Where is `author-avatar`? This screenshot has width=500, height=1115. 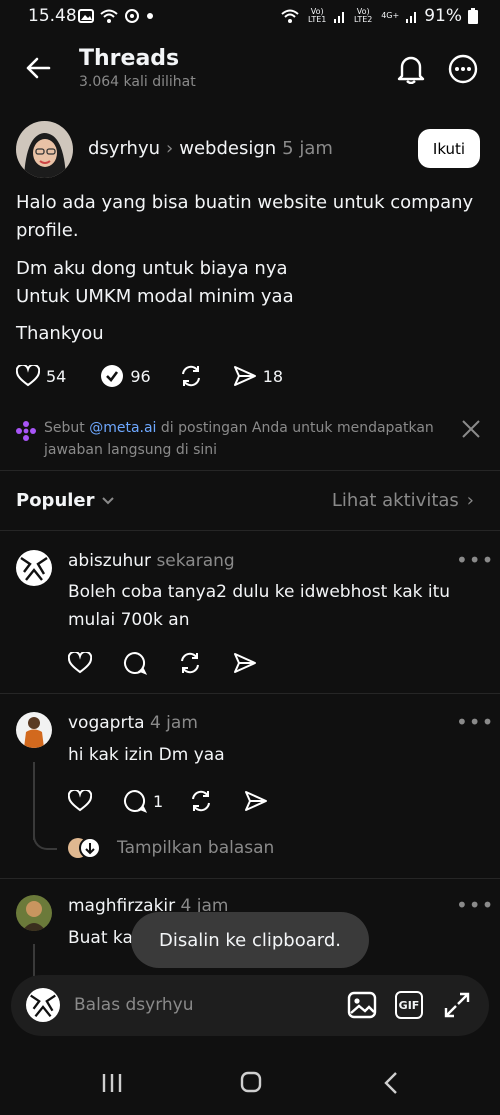
author-avatar is located at coordinates (44, 149).